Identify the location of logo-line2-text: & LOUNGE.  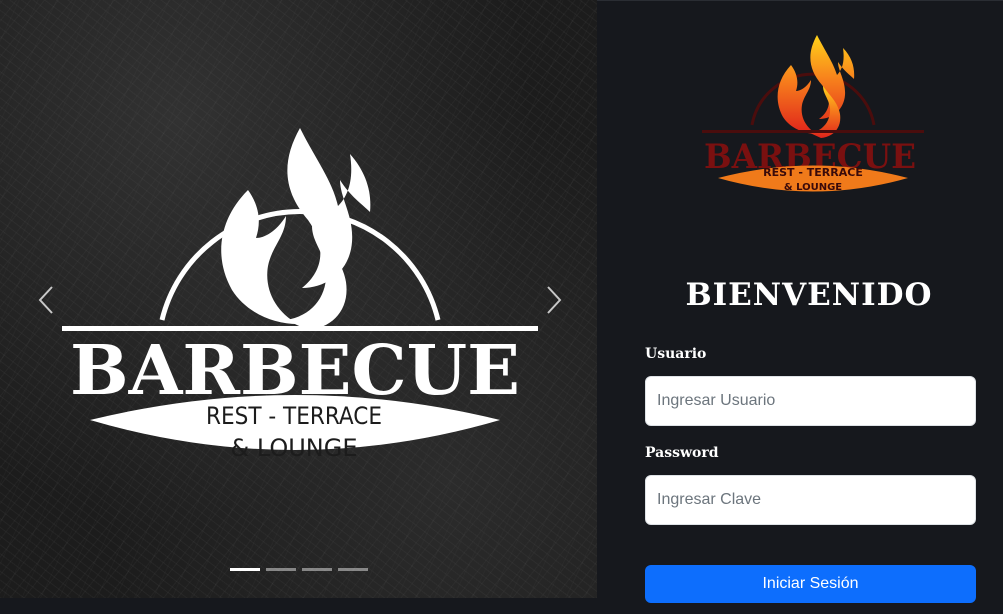
(813, 187).